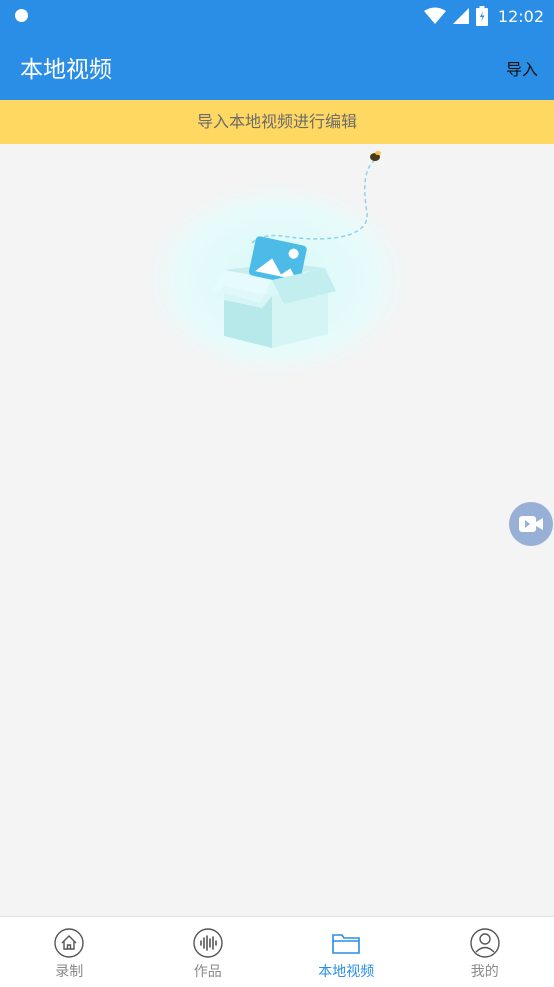  I want to click on nav-item-record: 录制, so click(69, 952).